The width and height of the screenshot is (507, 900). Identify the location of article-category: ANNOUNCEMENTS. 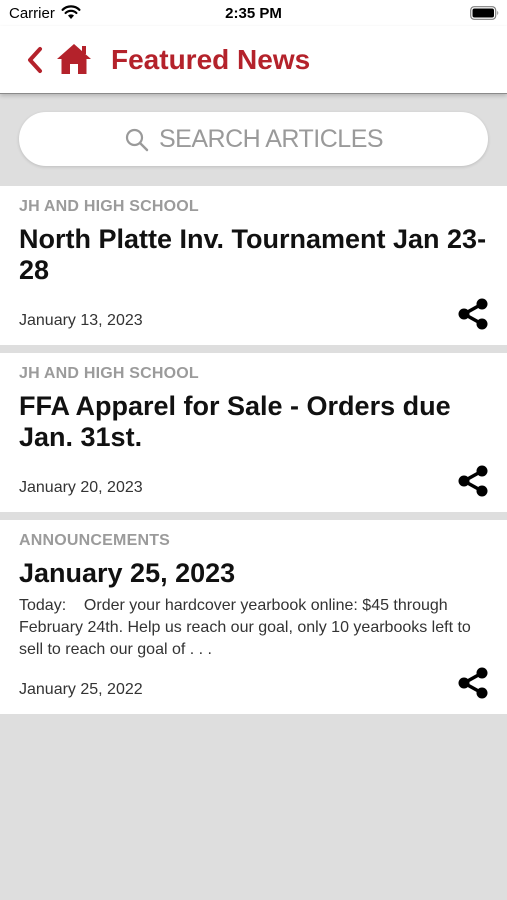
(95, 540).